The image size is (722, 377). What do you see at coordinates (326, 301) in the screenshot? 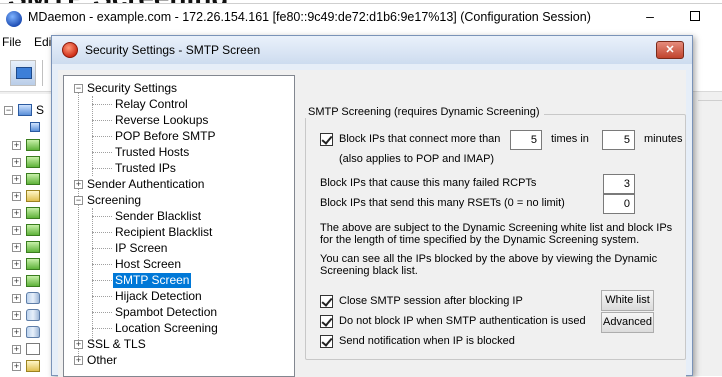
I see `close-session-checkbox` at bounding box center [326, 301].